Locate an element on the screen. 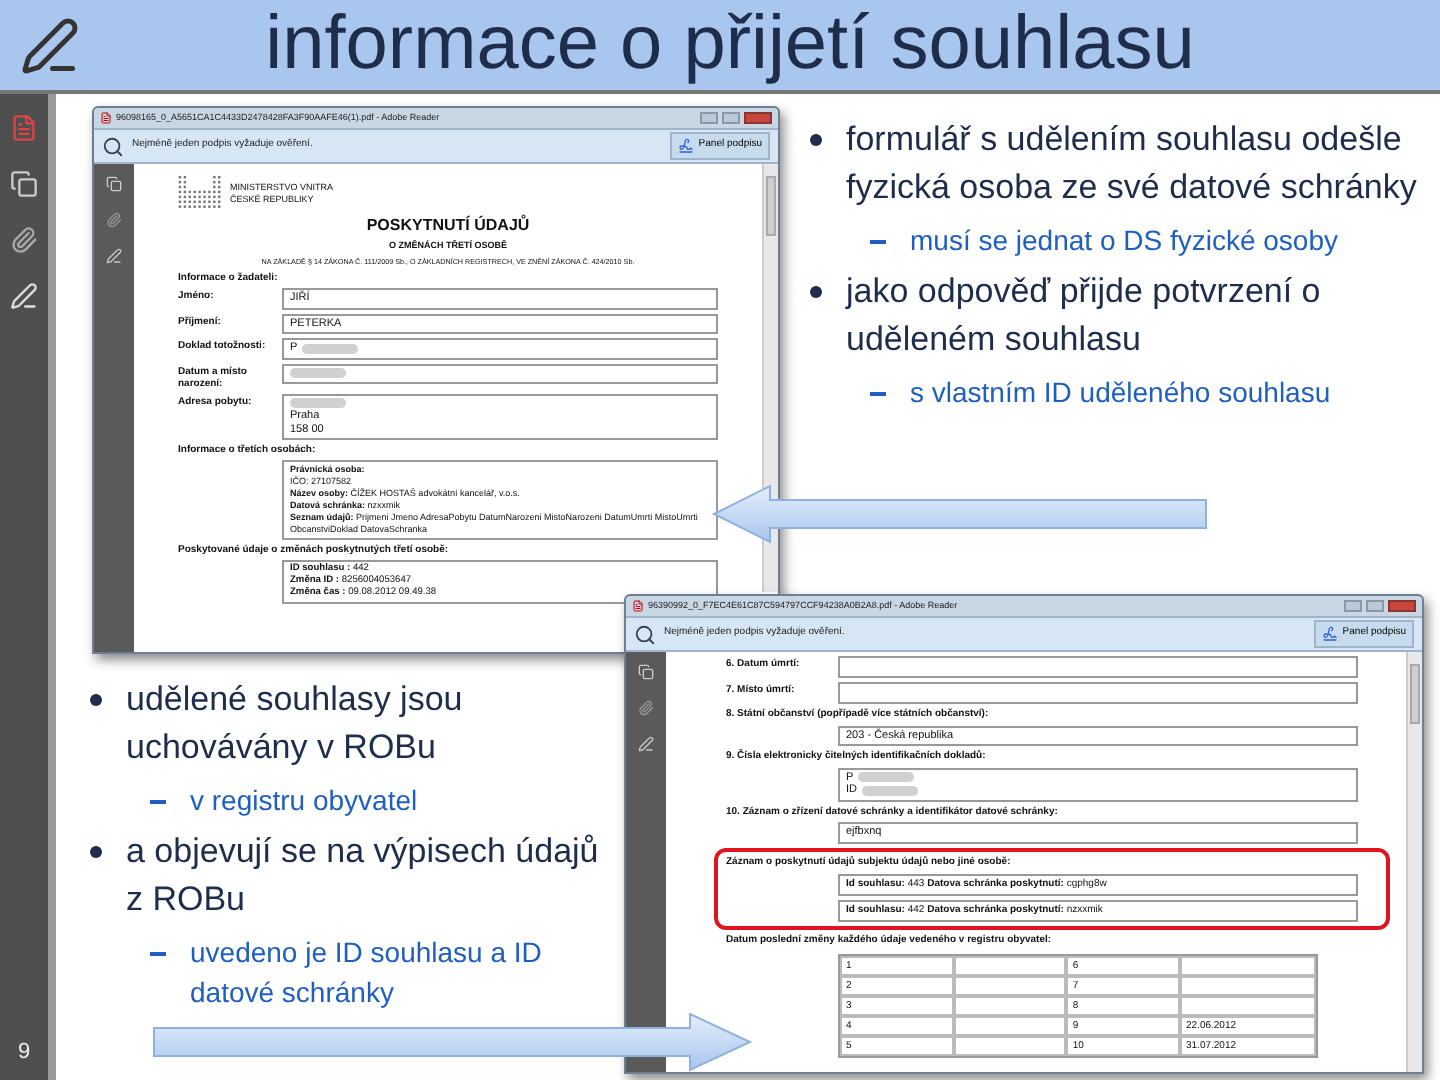  document-icon is located at coordinates (24, 128).